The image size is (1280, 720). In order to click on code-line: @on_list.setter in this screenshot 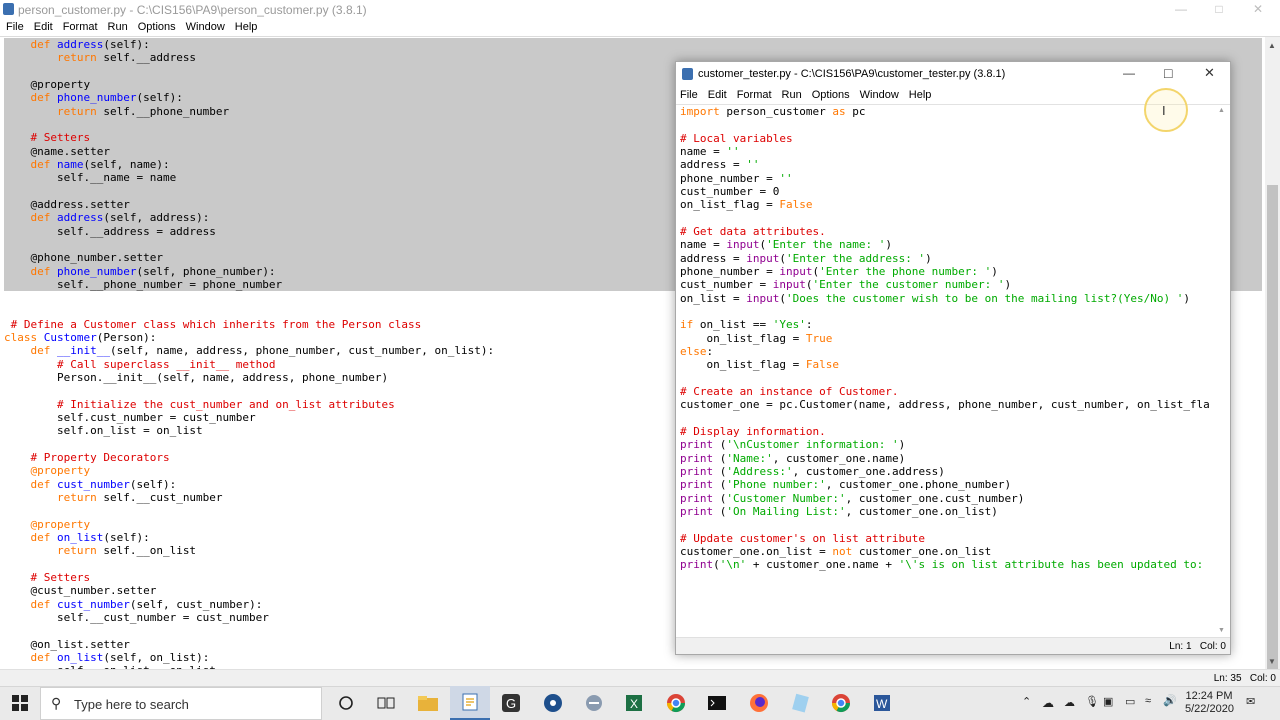, I will do `click(67, 644)`.